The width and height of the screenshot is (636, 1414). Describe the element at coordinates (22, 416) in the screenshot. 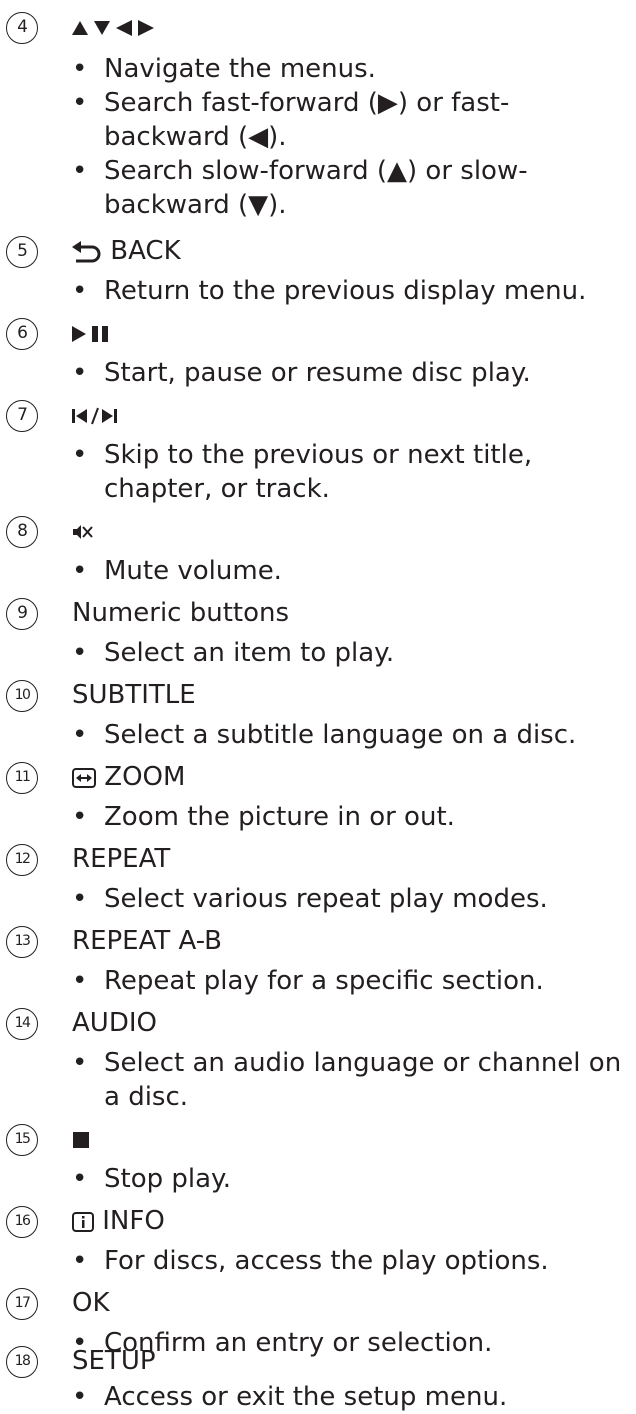

I see `item-number: 7` at that location.